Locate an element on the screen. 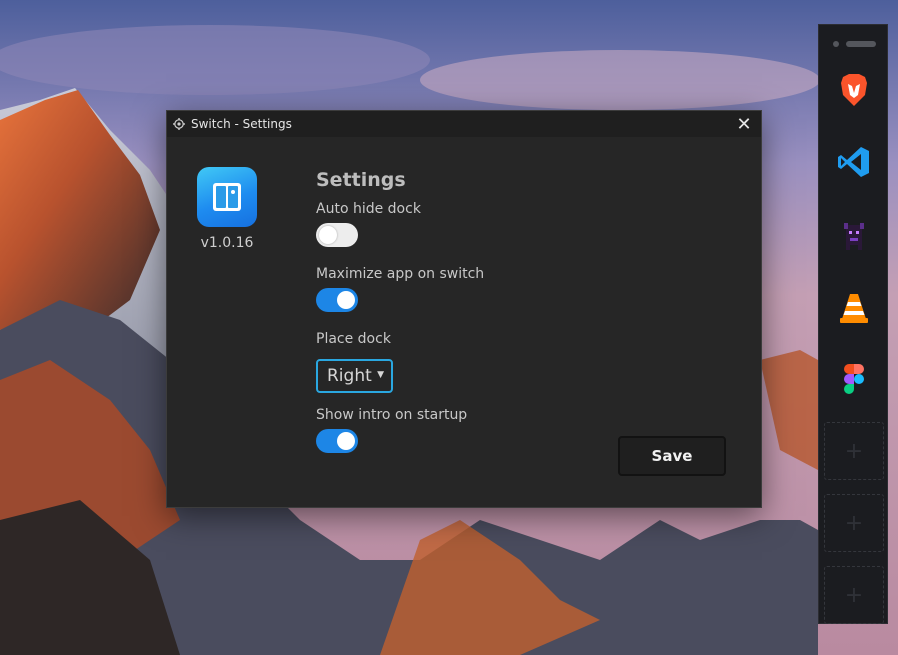 The width and height of the screenshot is (898, 655). place-dock-select: Right ▼ is located at coordinates (354, 376).